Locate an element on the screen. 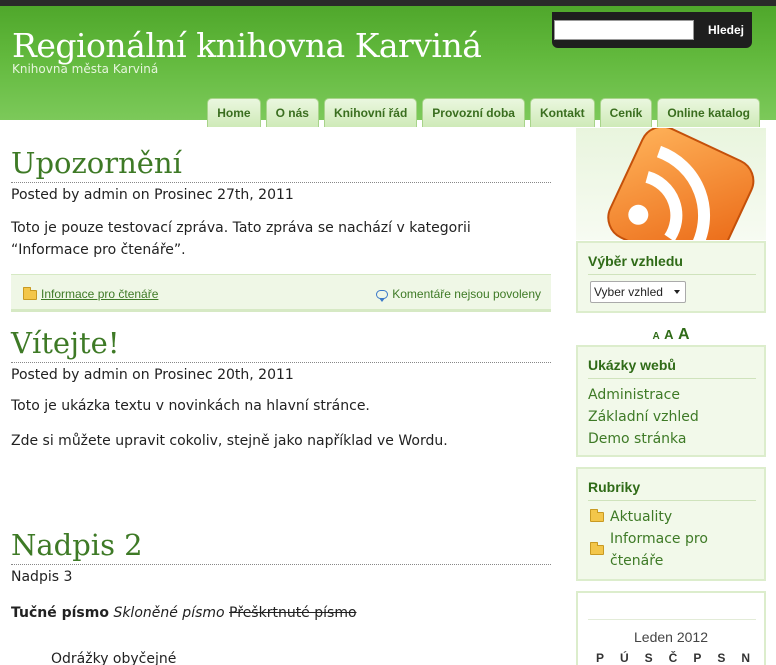  font-size-switcher: A A A is located at coordinates (671, 335).